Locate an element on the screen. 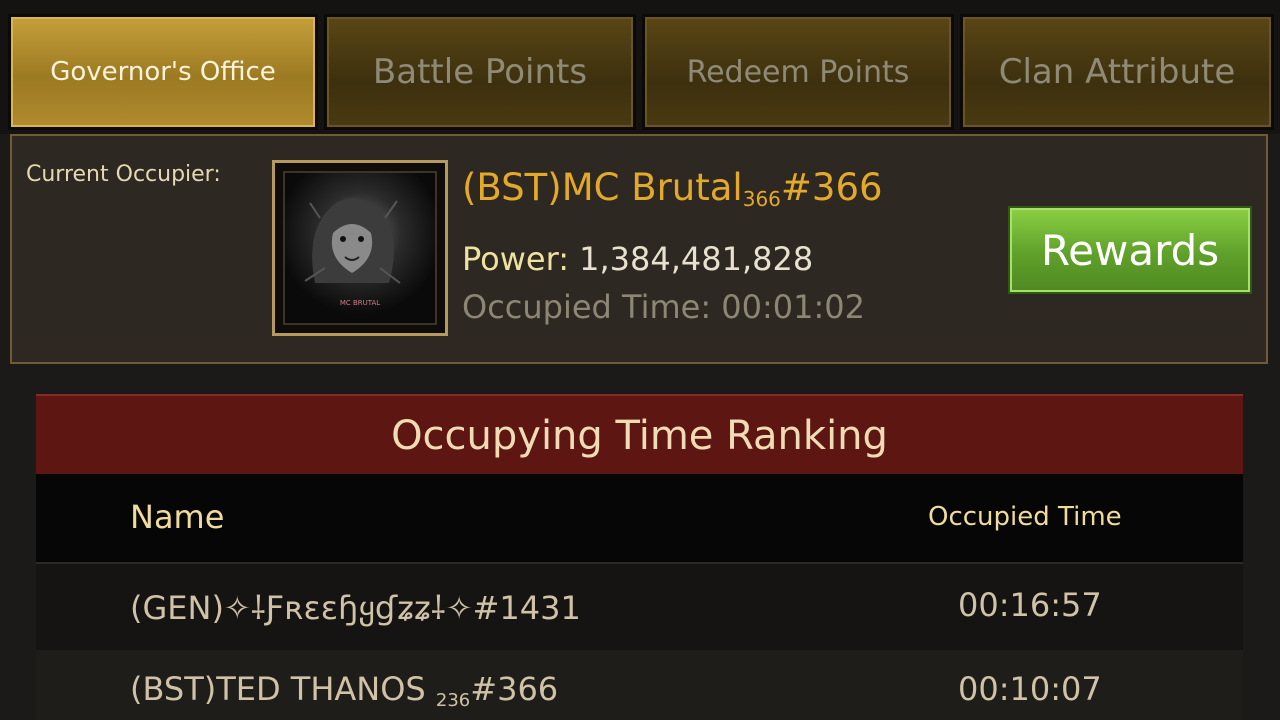 The height and width of the screenshot is (720, 1280). occupier-avatar: MC BRUTAL is located at coordinates (360, 248).